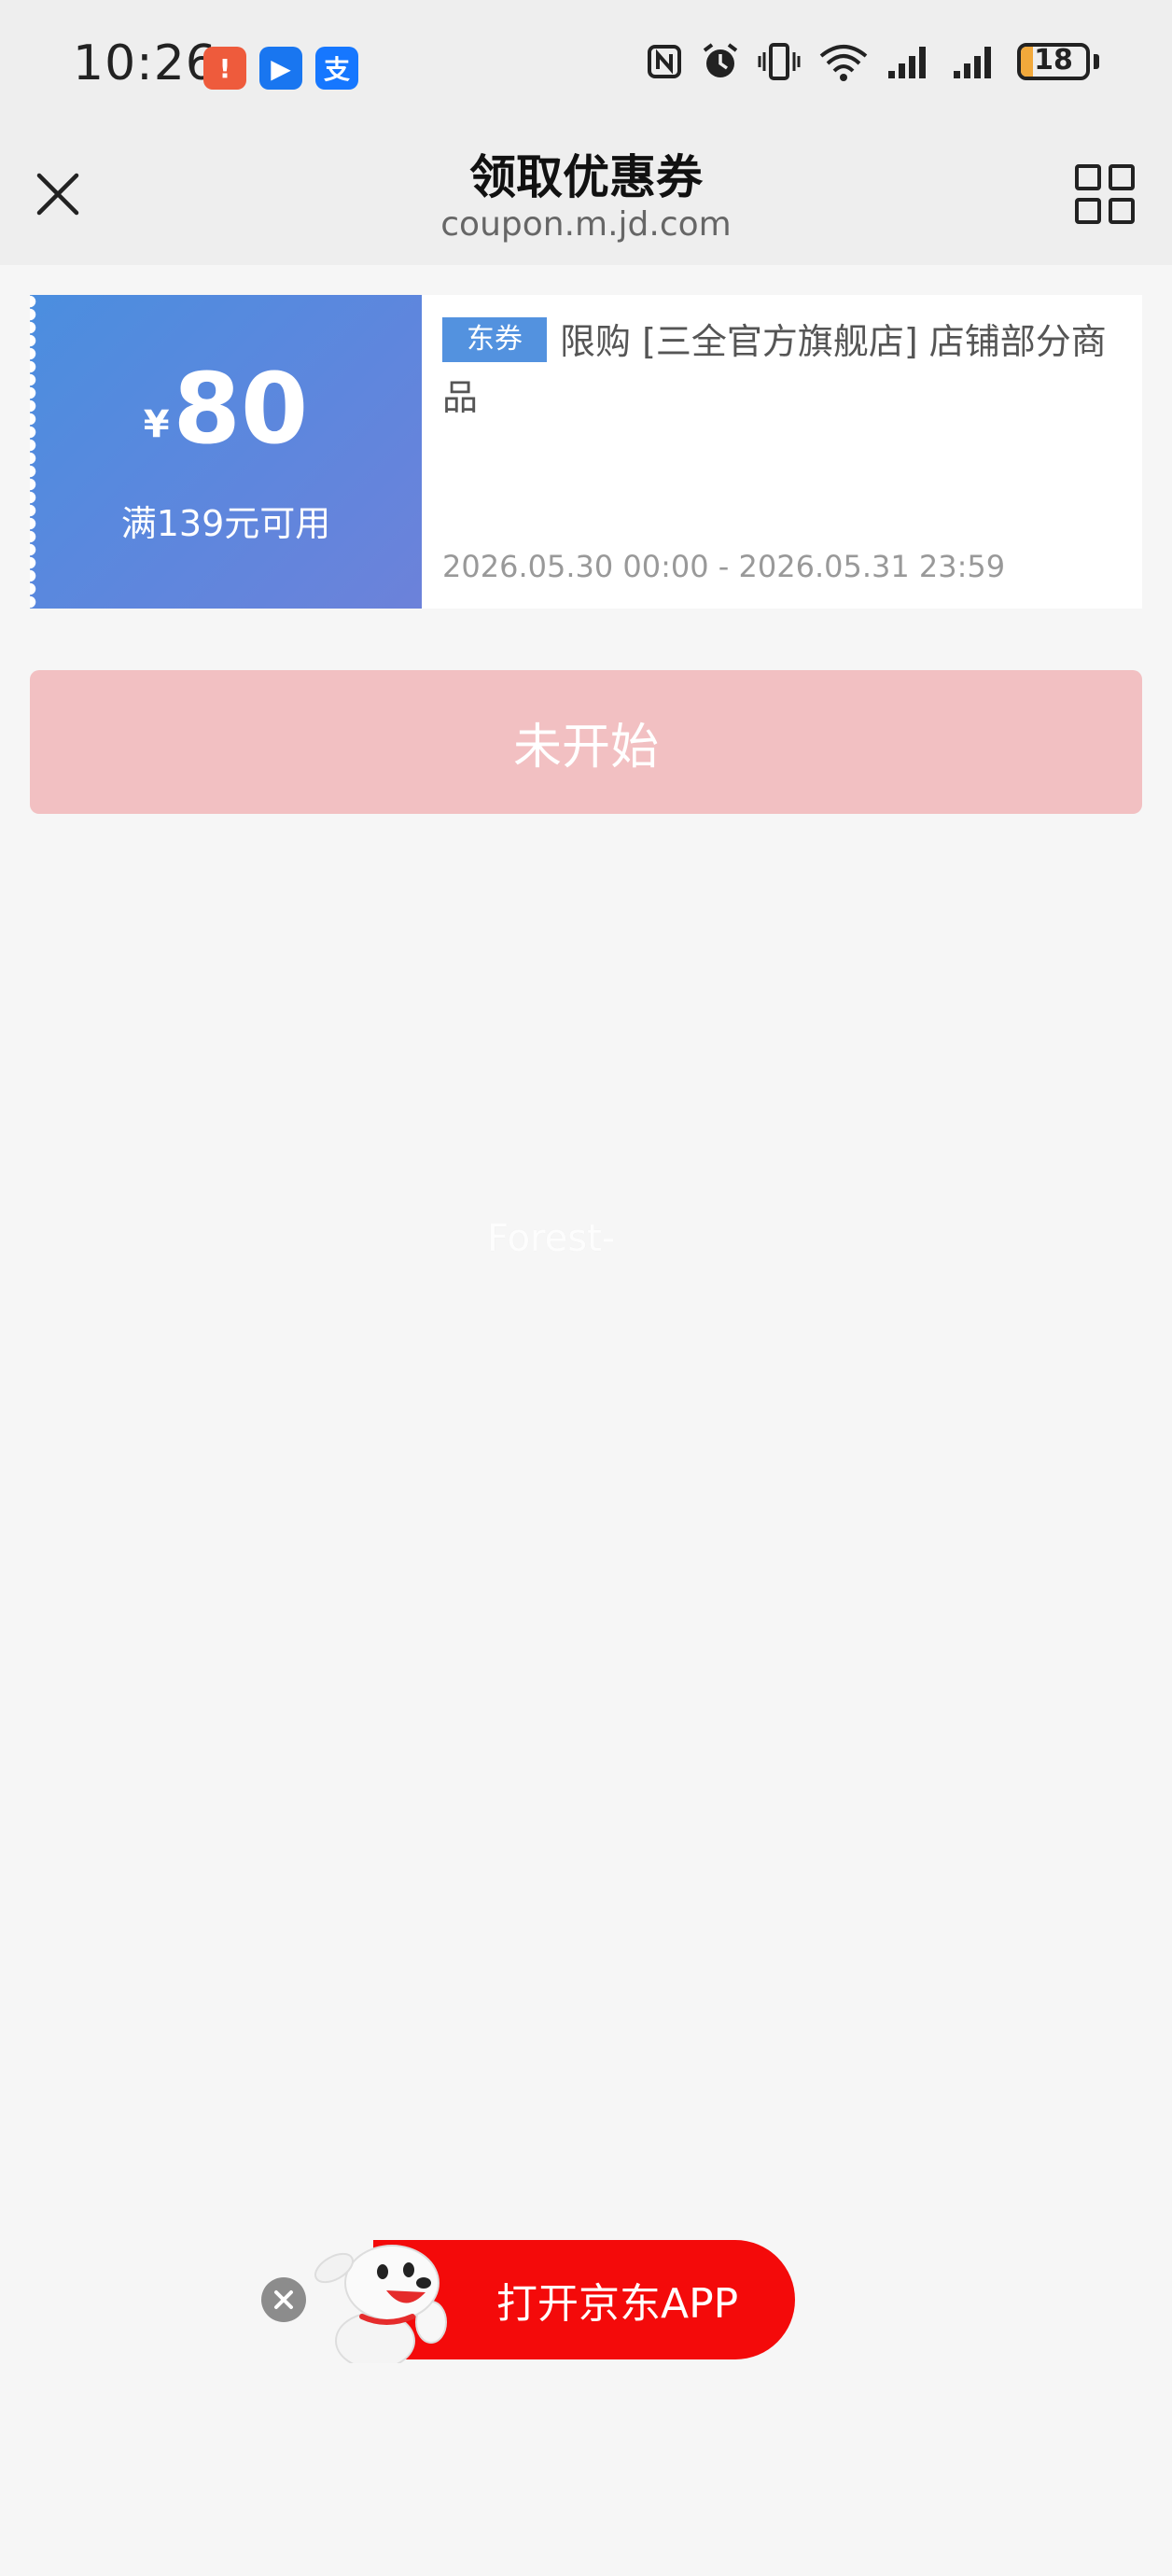  Describe the element at coordinates (551, 1238) in the screenshot. I see `watermark: Forest-` at that location.